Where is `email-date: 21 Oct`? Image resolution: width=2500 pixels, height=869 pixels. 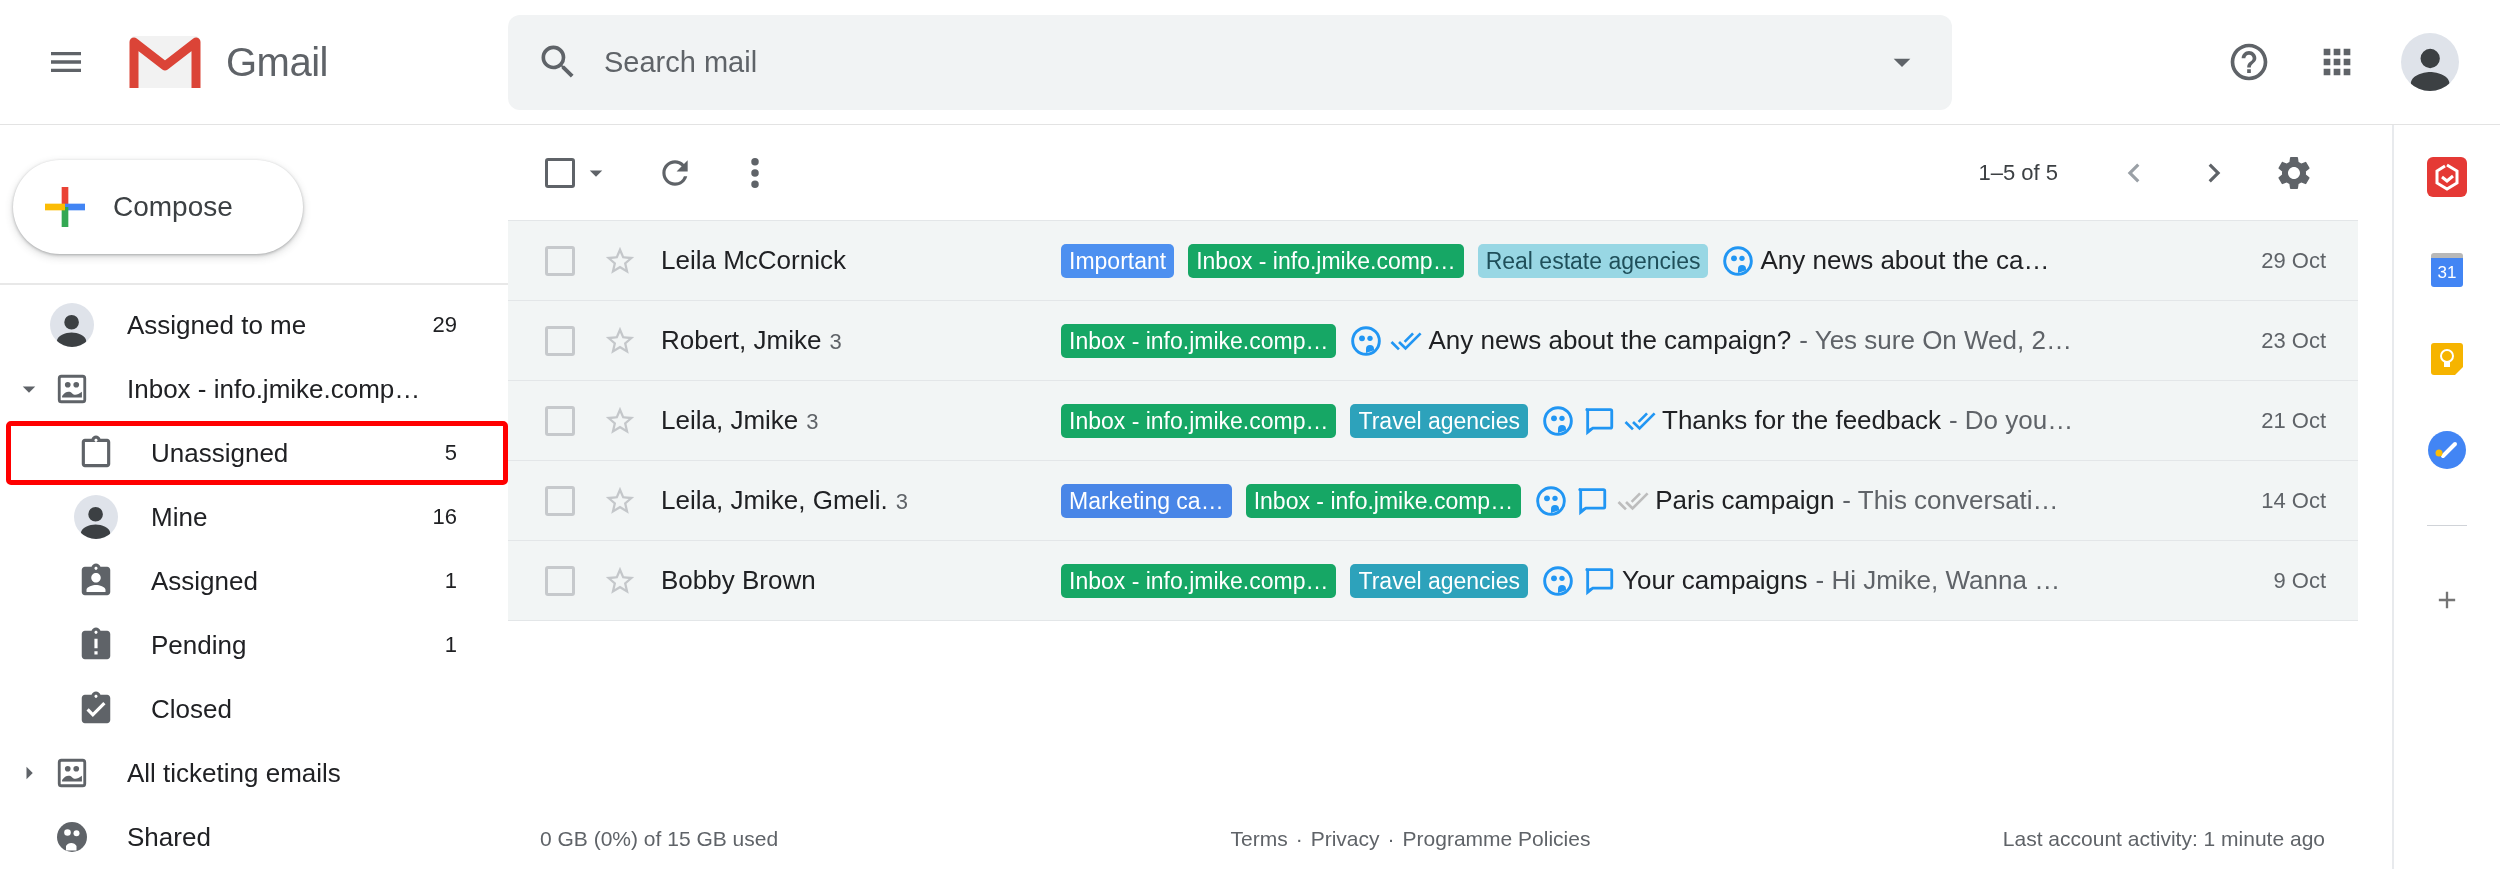 email-date: 21 Oct is located at coordinates (2293, 420).